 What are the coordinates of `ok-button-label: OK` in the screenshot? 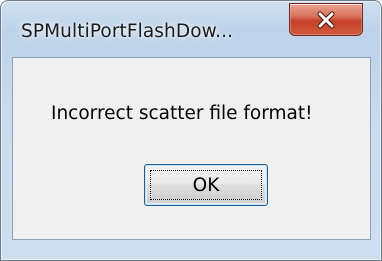 It's located at (206, 185).